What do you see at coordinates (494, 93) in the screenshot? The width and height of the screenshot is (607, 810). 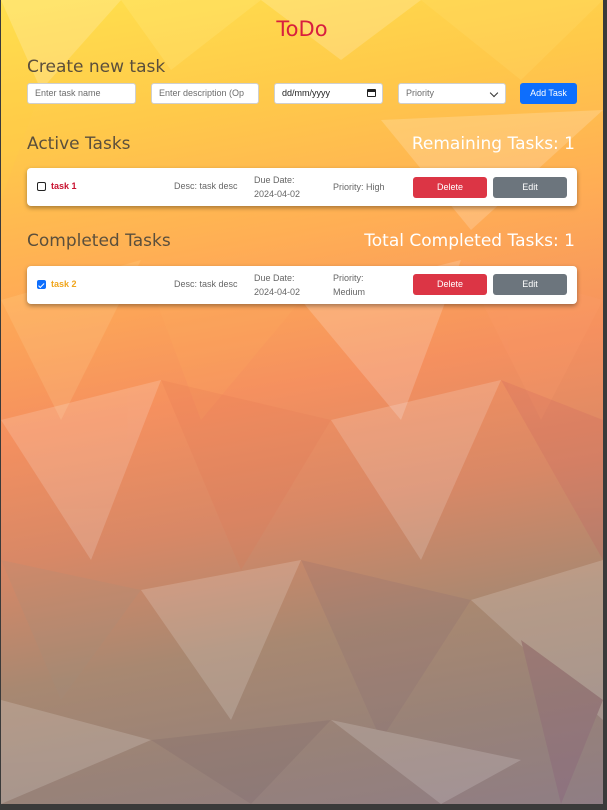 I see `chevron-down-icon` at bounding box center [494, 93].